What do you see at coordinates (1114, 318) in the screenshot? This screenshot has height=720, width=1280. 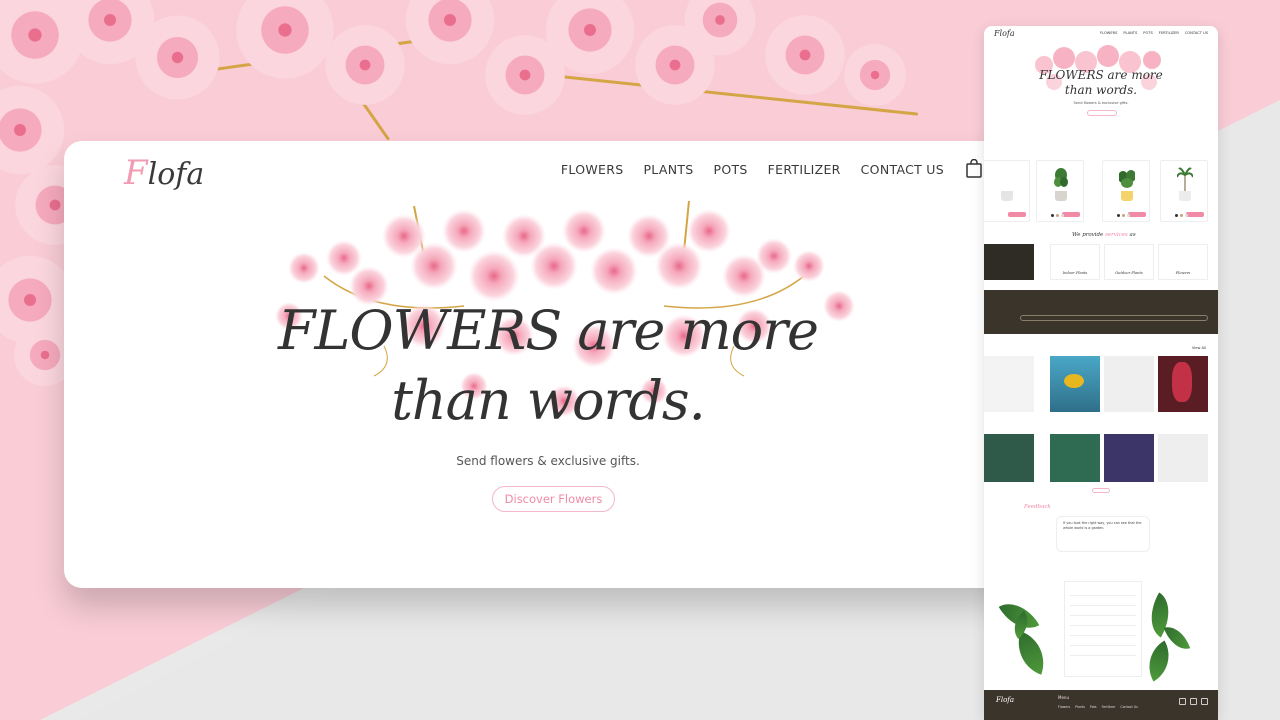 I see `preview-search-bar` at bounding box center [1114, 318].